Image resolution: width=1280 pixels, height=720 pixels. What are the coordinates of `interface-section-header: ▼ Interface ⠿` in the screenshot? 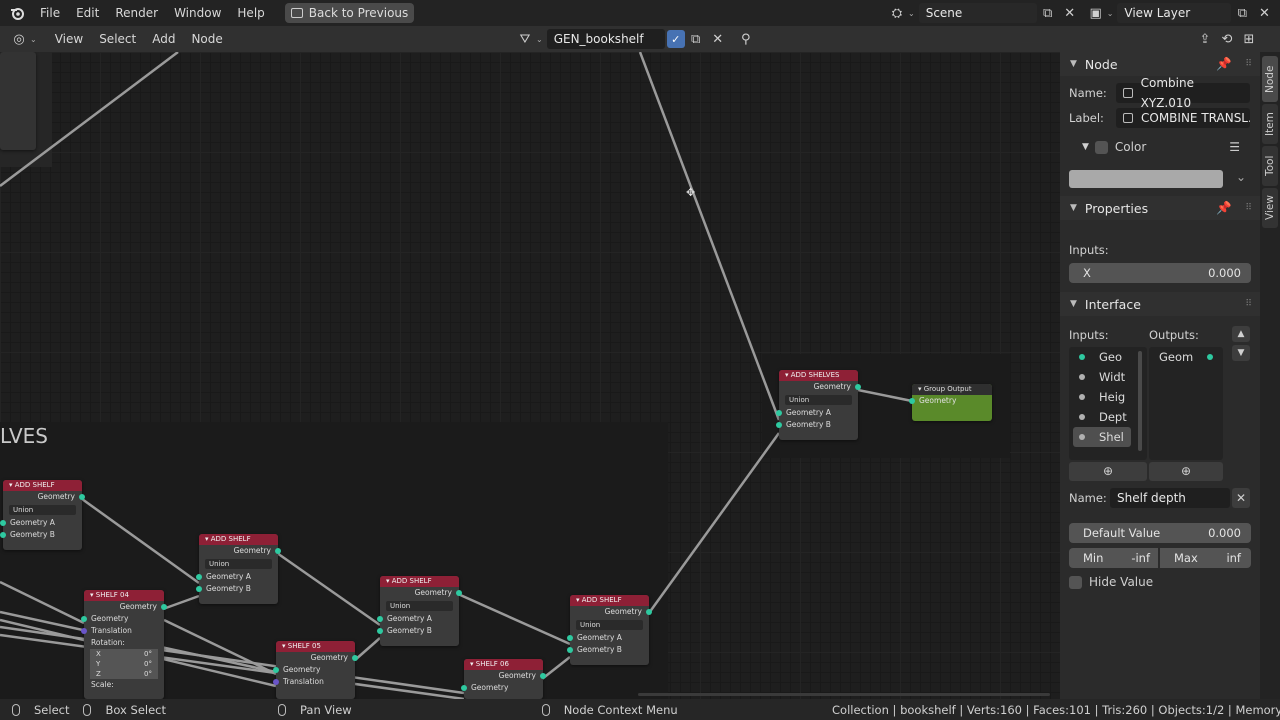 It's located at (1160, 304).